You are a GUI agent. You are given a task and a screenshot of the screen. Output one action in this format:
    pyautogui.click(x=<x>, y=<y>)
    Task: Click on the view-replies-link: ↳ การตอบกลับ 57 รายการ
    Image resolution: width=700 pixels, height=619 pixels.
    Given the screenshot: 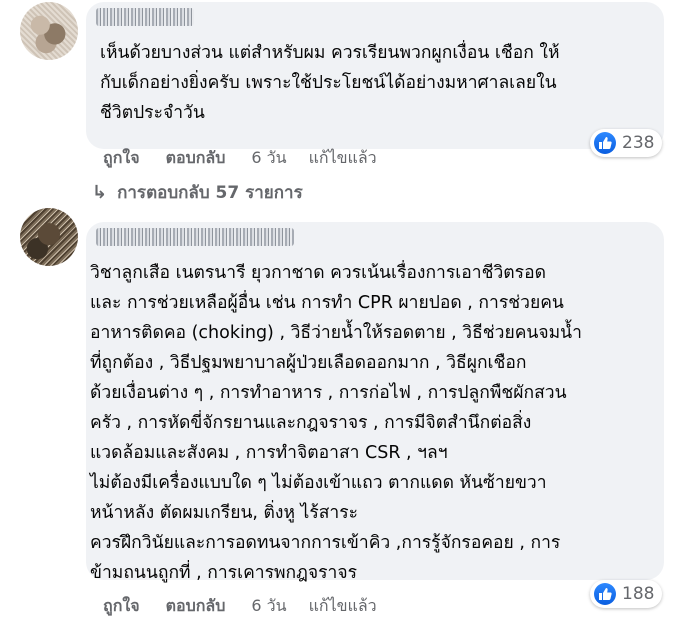 What is the action you would take?
    pyautogui.click(x=197, y=192)
    